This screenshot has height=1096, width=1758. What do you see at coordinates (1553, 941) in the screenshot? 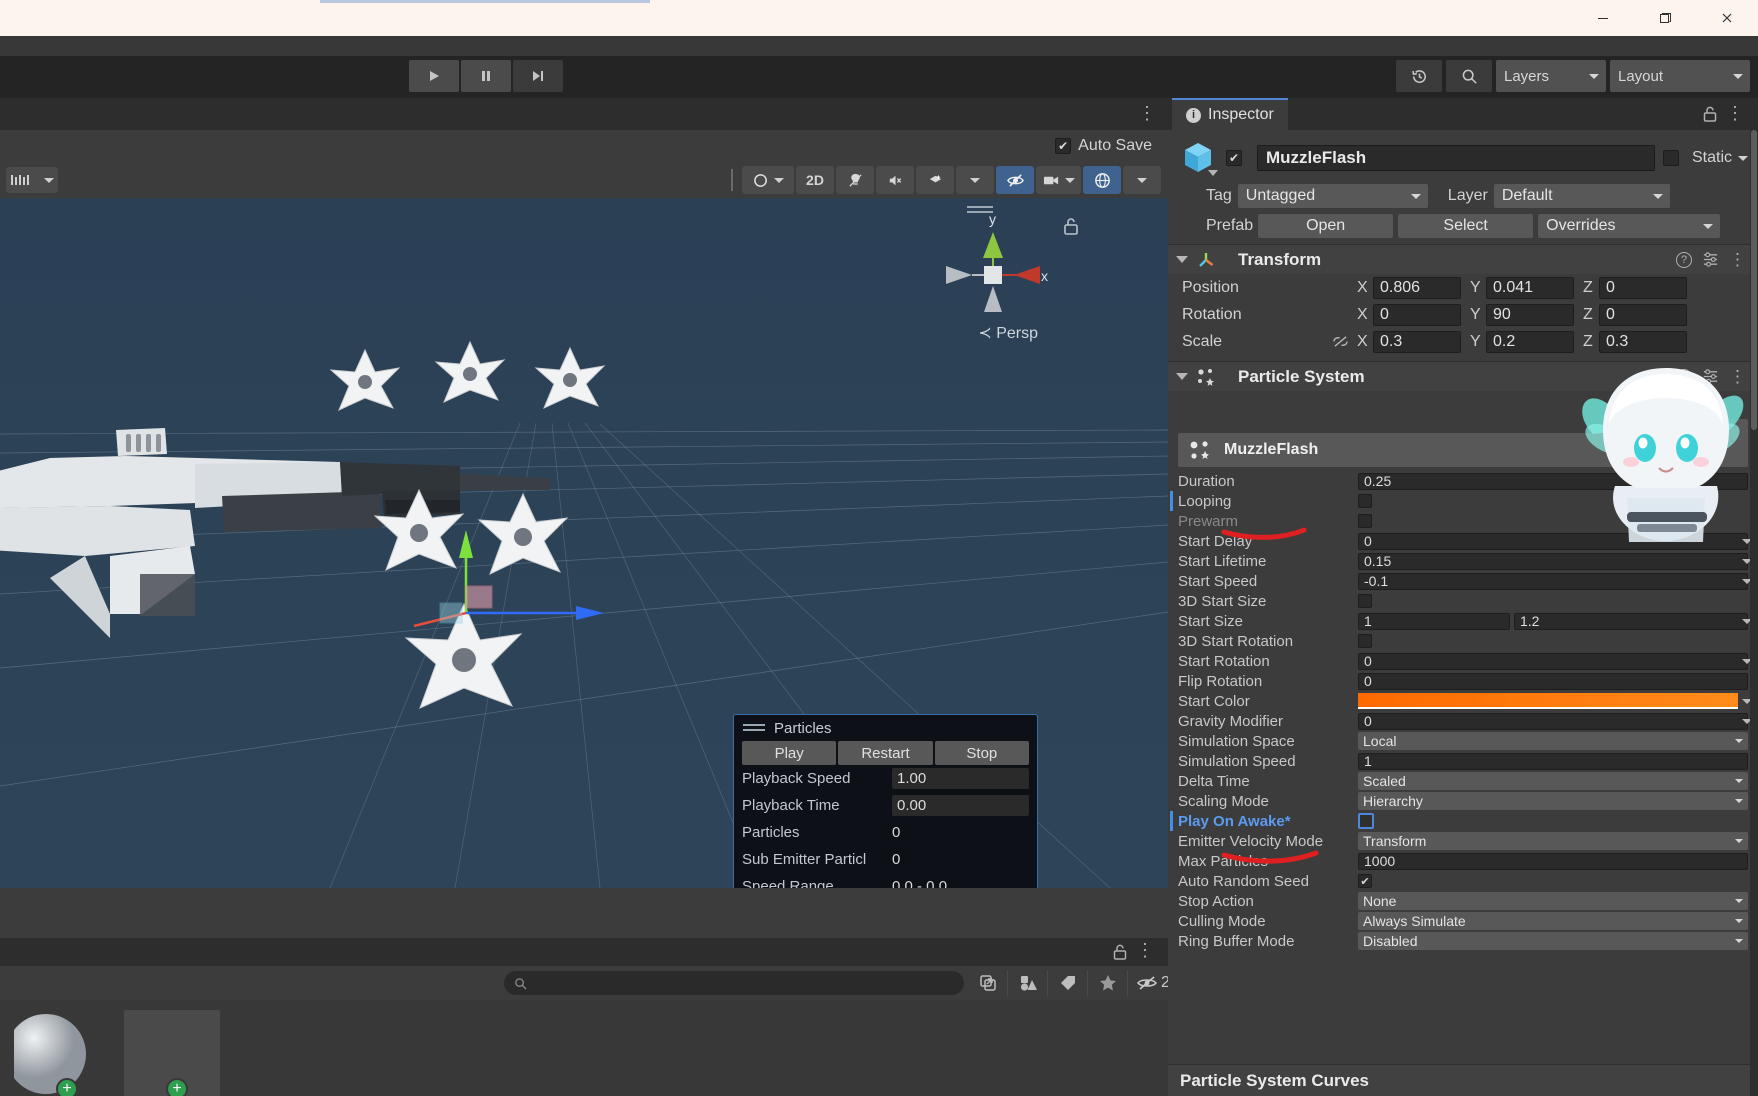
I see `ps-dropdown-ring-buffer-mode: Disabled` at bounding box center [1553, 941].